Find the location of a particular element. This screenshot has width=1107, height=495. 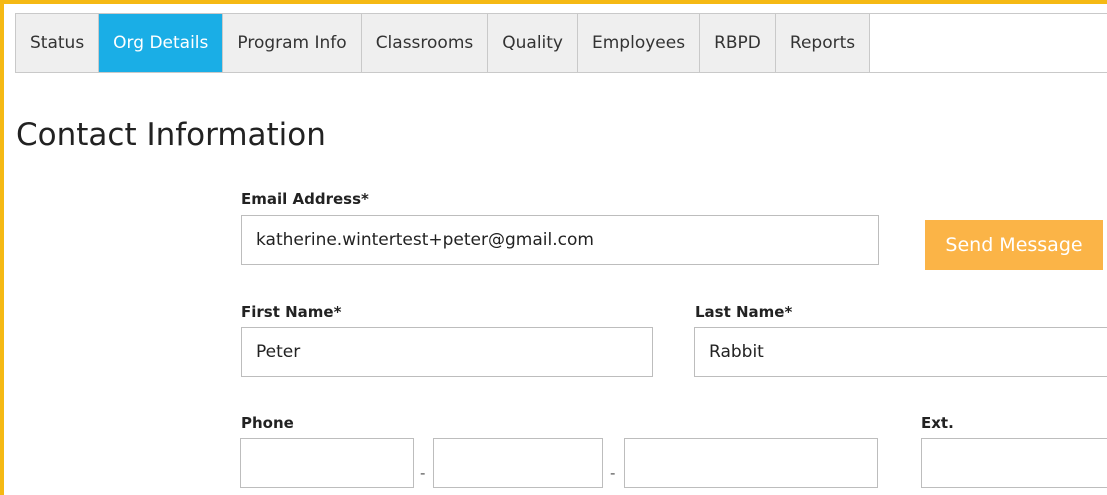

tab-org-details: Org Details is located at coordinates (160, 43).